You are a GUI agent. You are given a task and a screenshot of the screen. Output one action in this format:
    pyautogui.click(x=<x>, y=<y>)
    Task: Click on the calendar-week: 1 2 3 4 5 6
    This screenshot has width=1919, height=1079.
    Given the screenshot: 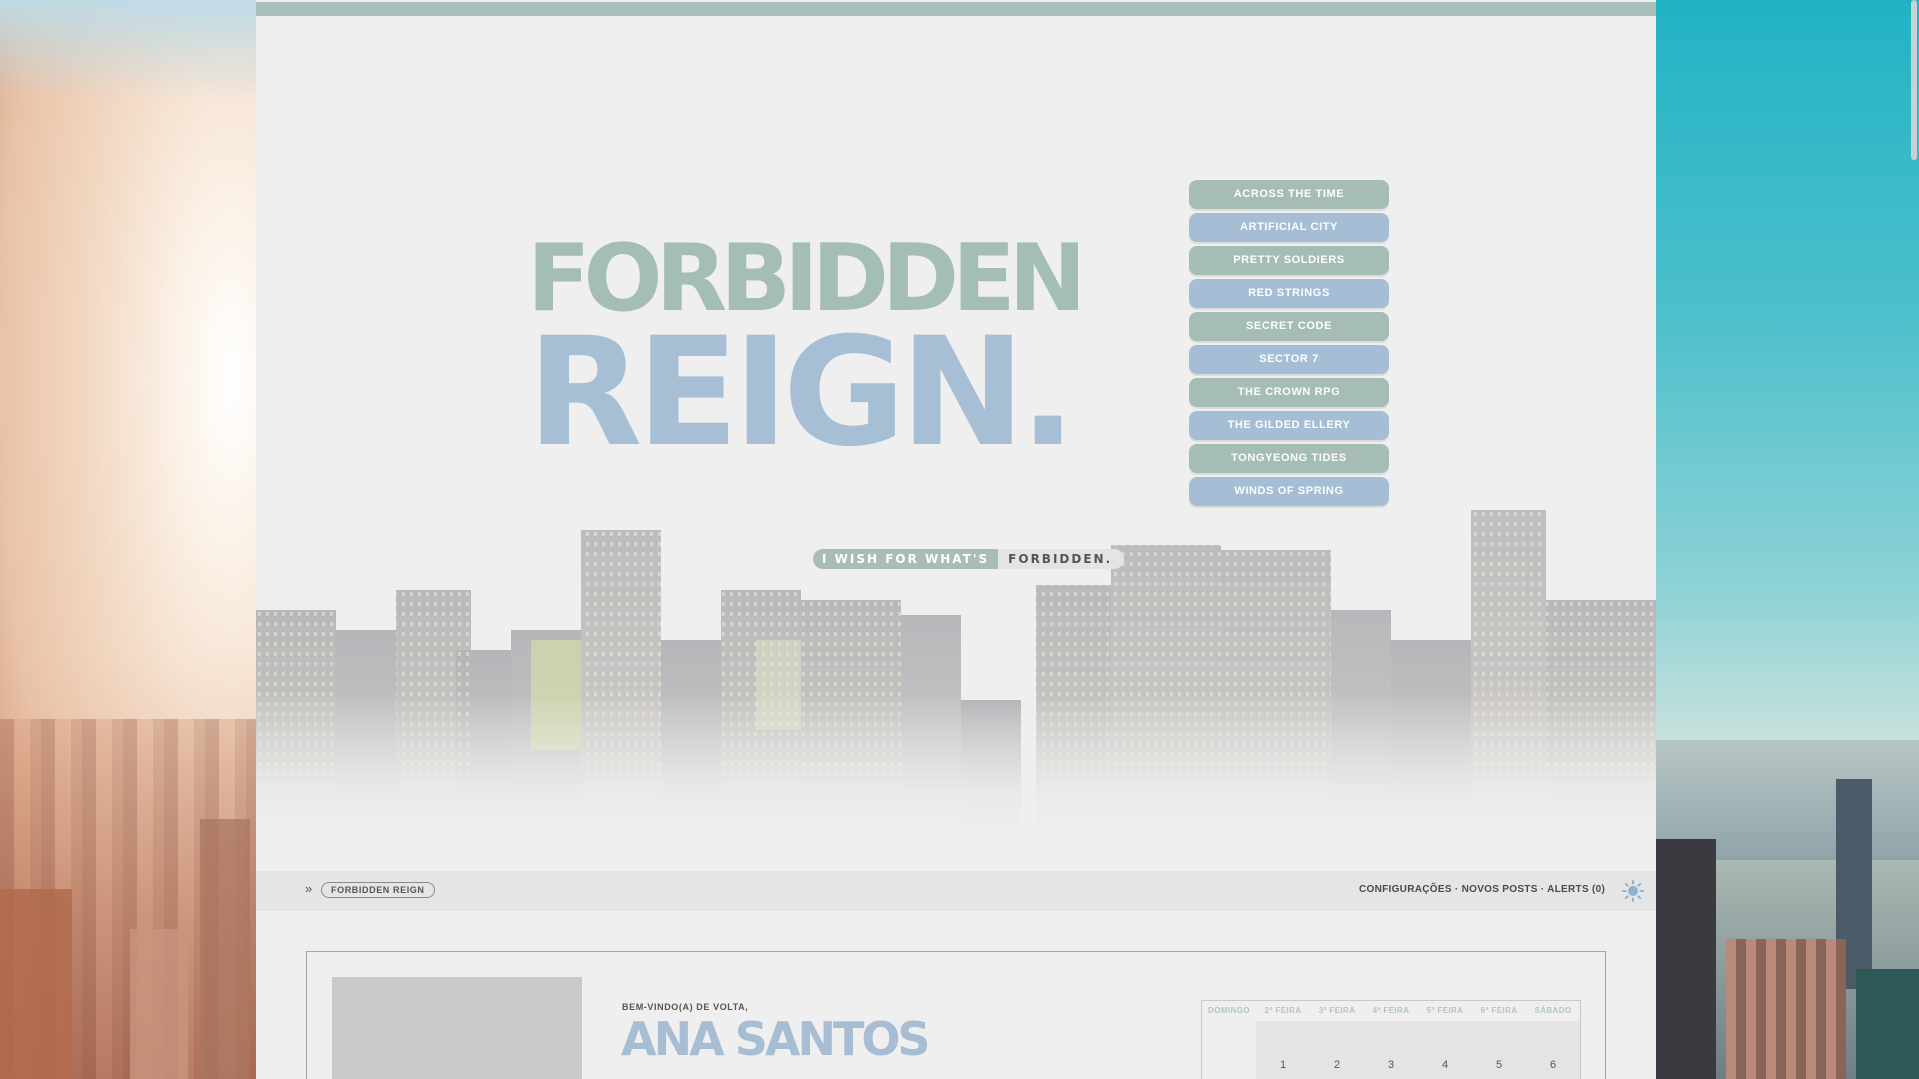 What is the action you would take?
    pyautogui.click(x=1391, y=1050)
    